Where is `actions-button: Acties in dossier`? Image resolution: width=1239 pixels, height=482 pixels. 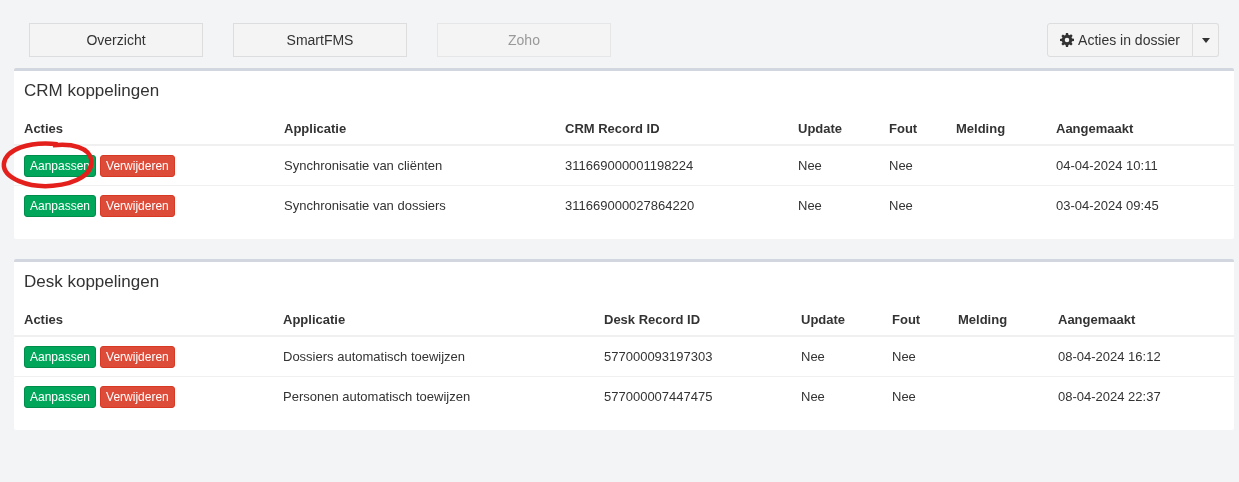 actions-button: Acties in dossier is located at coordinates (1120, 40).